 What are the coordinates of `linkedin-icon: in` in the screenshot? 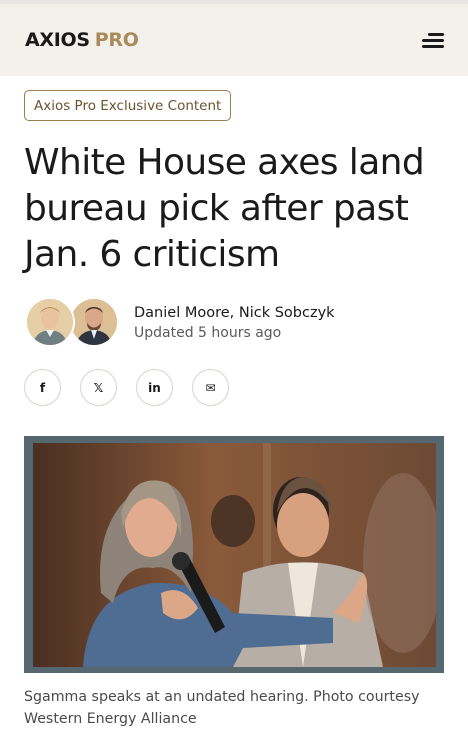 It's located at (154, 387).